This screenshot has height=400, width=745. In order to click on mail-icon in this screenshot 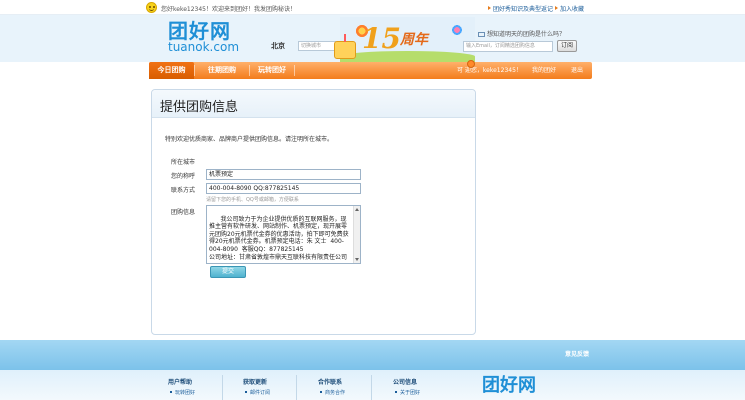, I will do `click(481, 34)`.